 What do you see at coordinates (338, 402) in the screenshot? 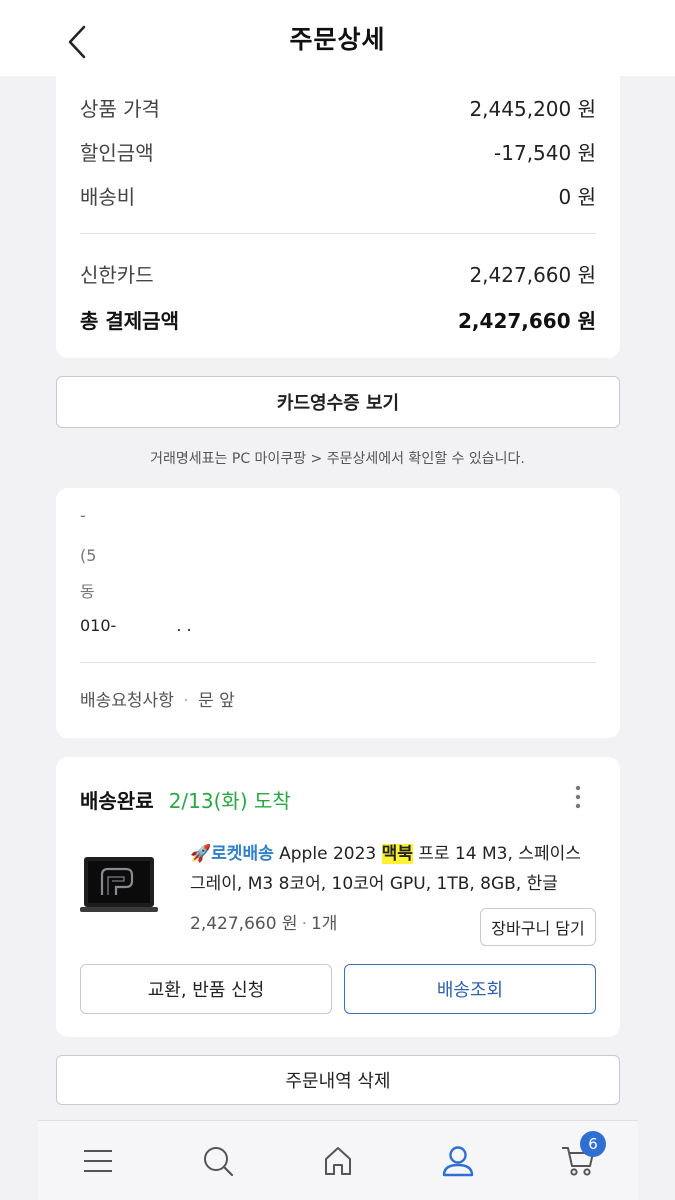
I see `card-receipt-button: 카드영수증 보기` at bounding box center [338, 402].